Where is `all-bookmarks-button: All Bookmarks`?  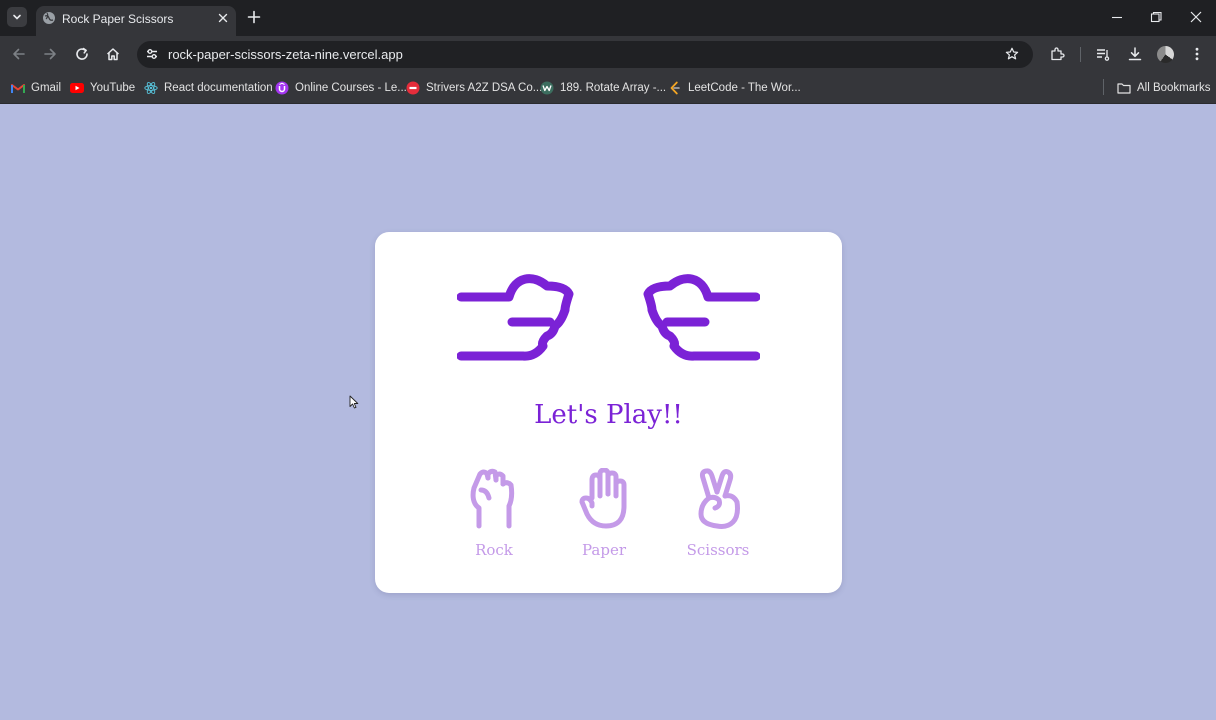 all-bookmarks-button: All Bookmarks is located at coordinates (1164, 88).